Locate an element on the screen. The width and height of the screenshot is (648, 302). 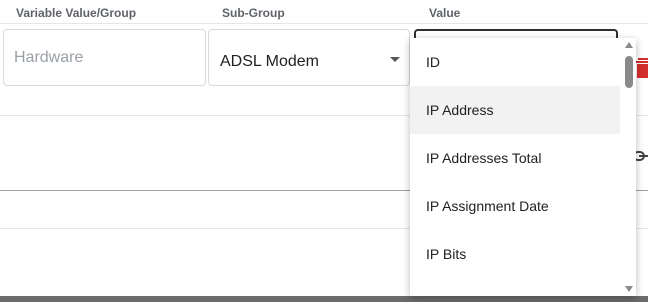
scroll-down-arrow-icon is located at coordinates (629, 289).